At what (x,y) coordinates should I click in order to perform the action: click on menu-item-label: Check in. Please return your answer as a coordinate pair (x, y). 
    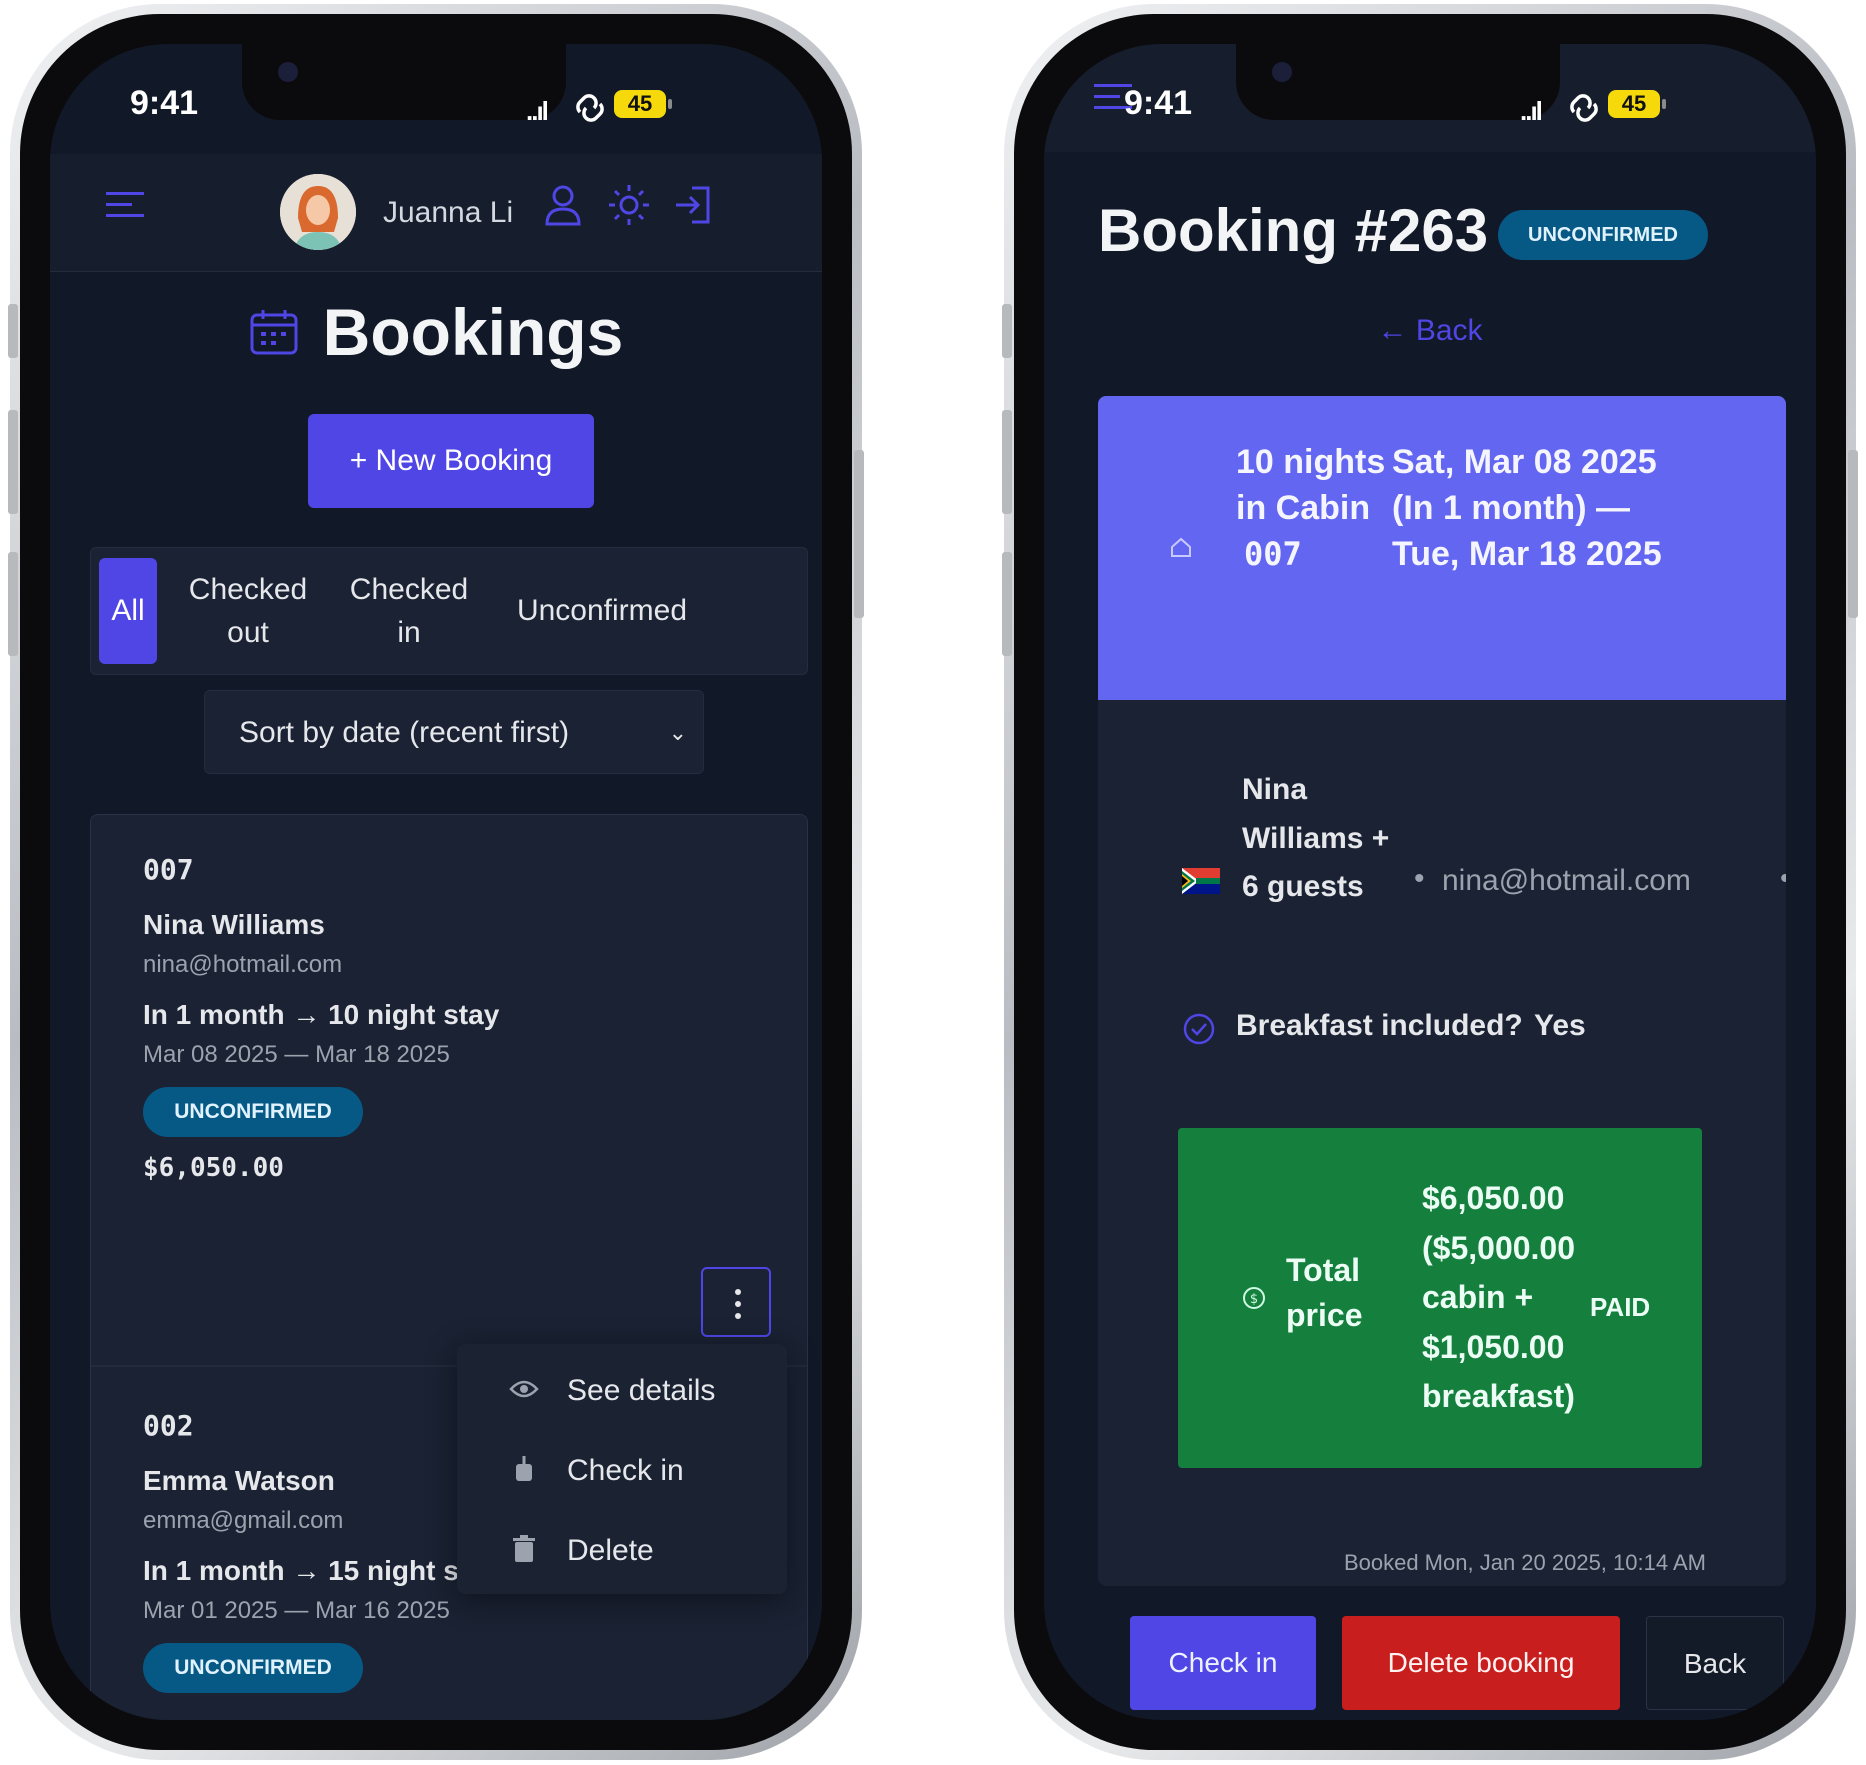
    Looking at the image, I should click on (625, 1470).